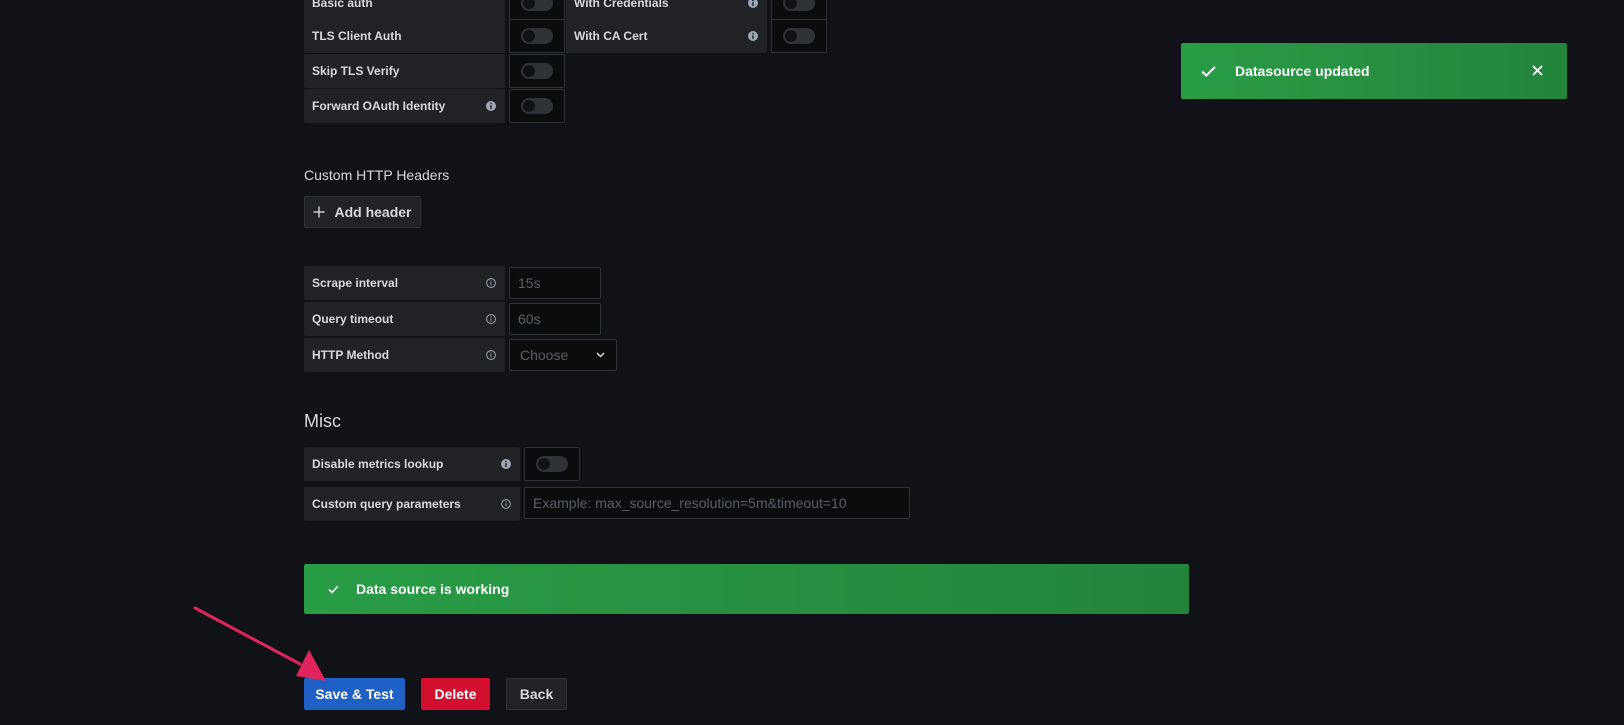 The image size is (1624, 725). What do you see at coordinates (259, 643) in the screenshot?
I see `annotation-arrow-icon` at bounding box center [259, 643].